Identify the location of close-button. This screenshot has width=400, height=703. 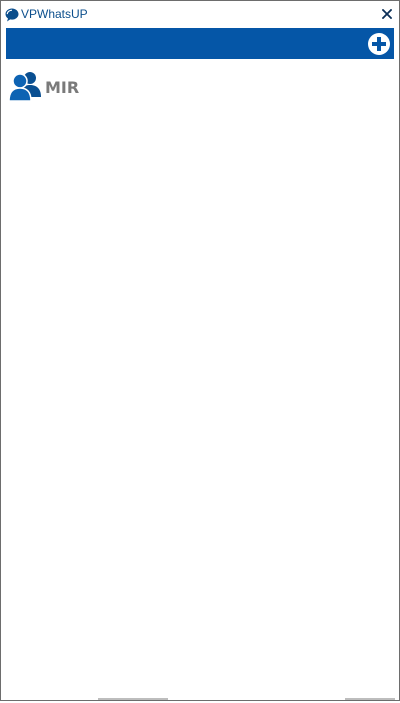
(387, 14).